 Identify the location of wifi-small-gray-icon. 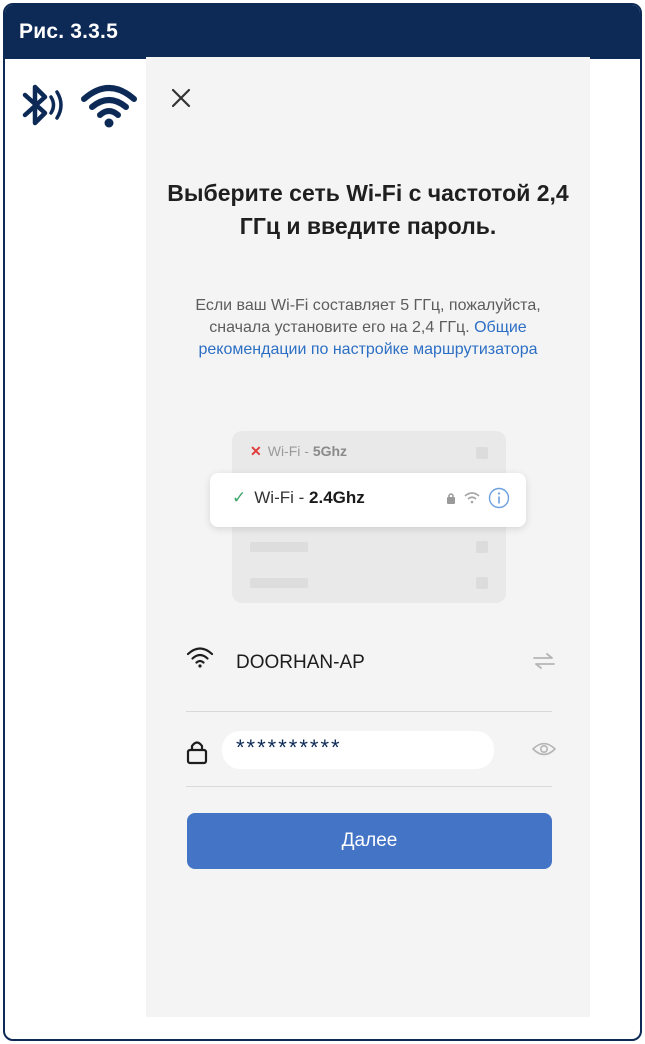
(472, 498).